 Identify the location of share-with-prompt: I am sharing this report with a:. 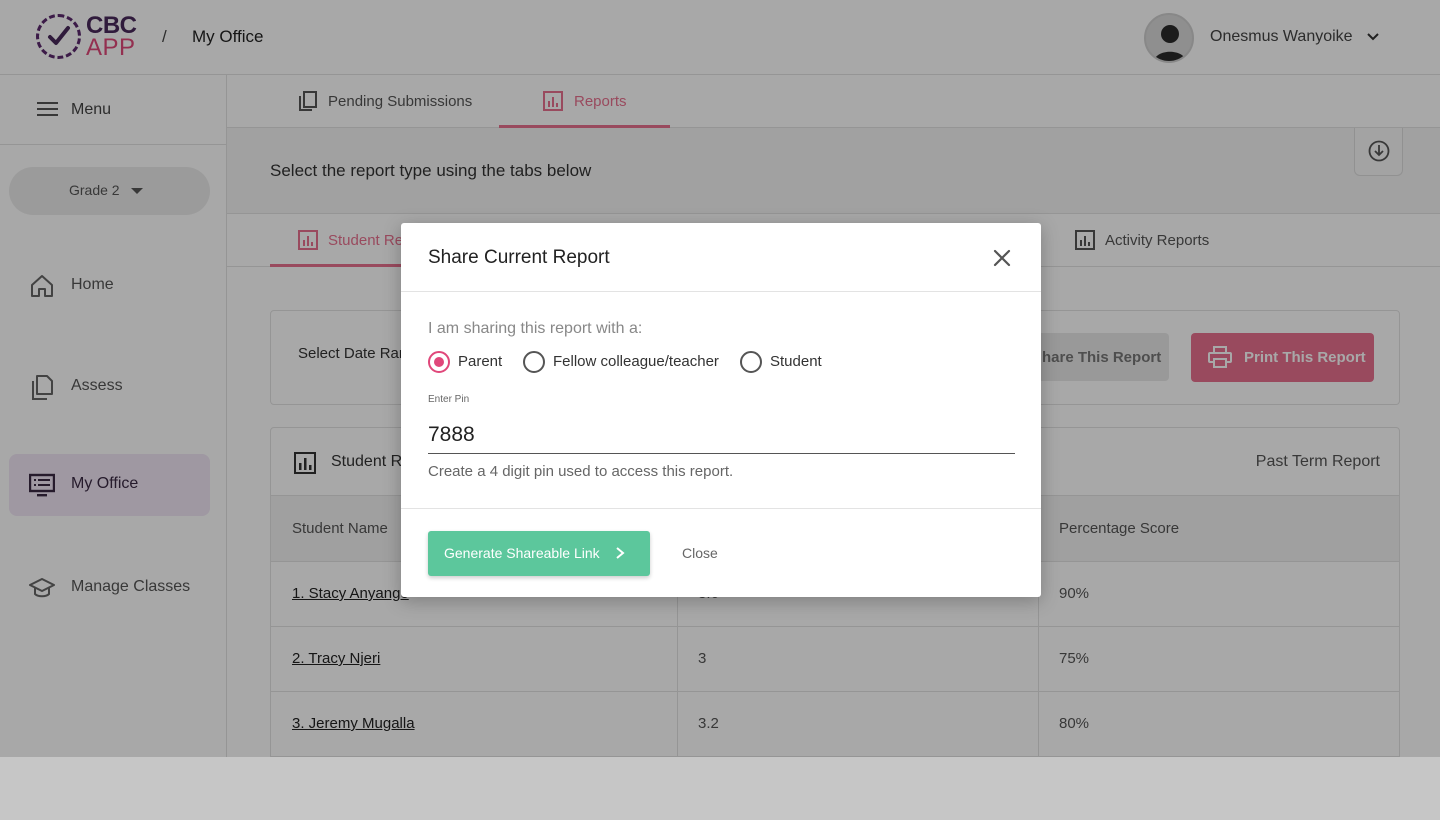
(535, 328).